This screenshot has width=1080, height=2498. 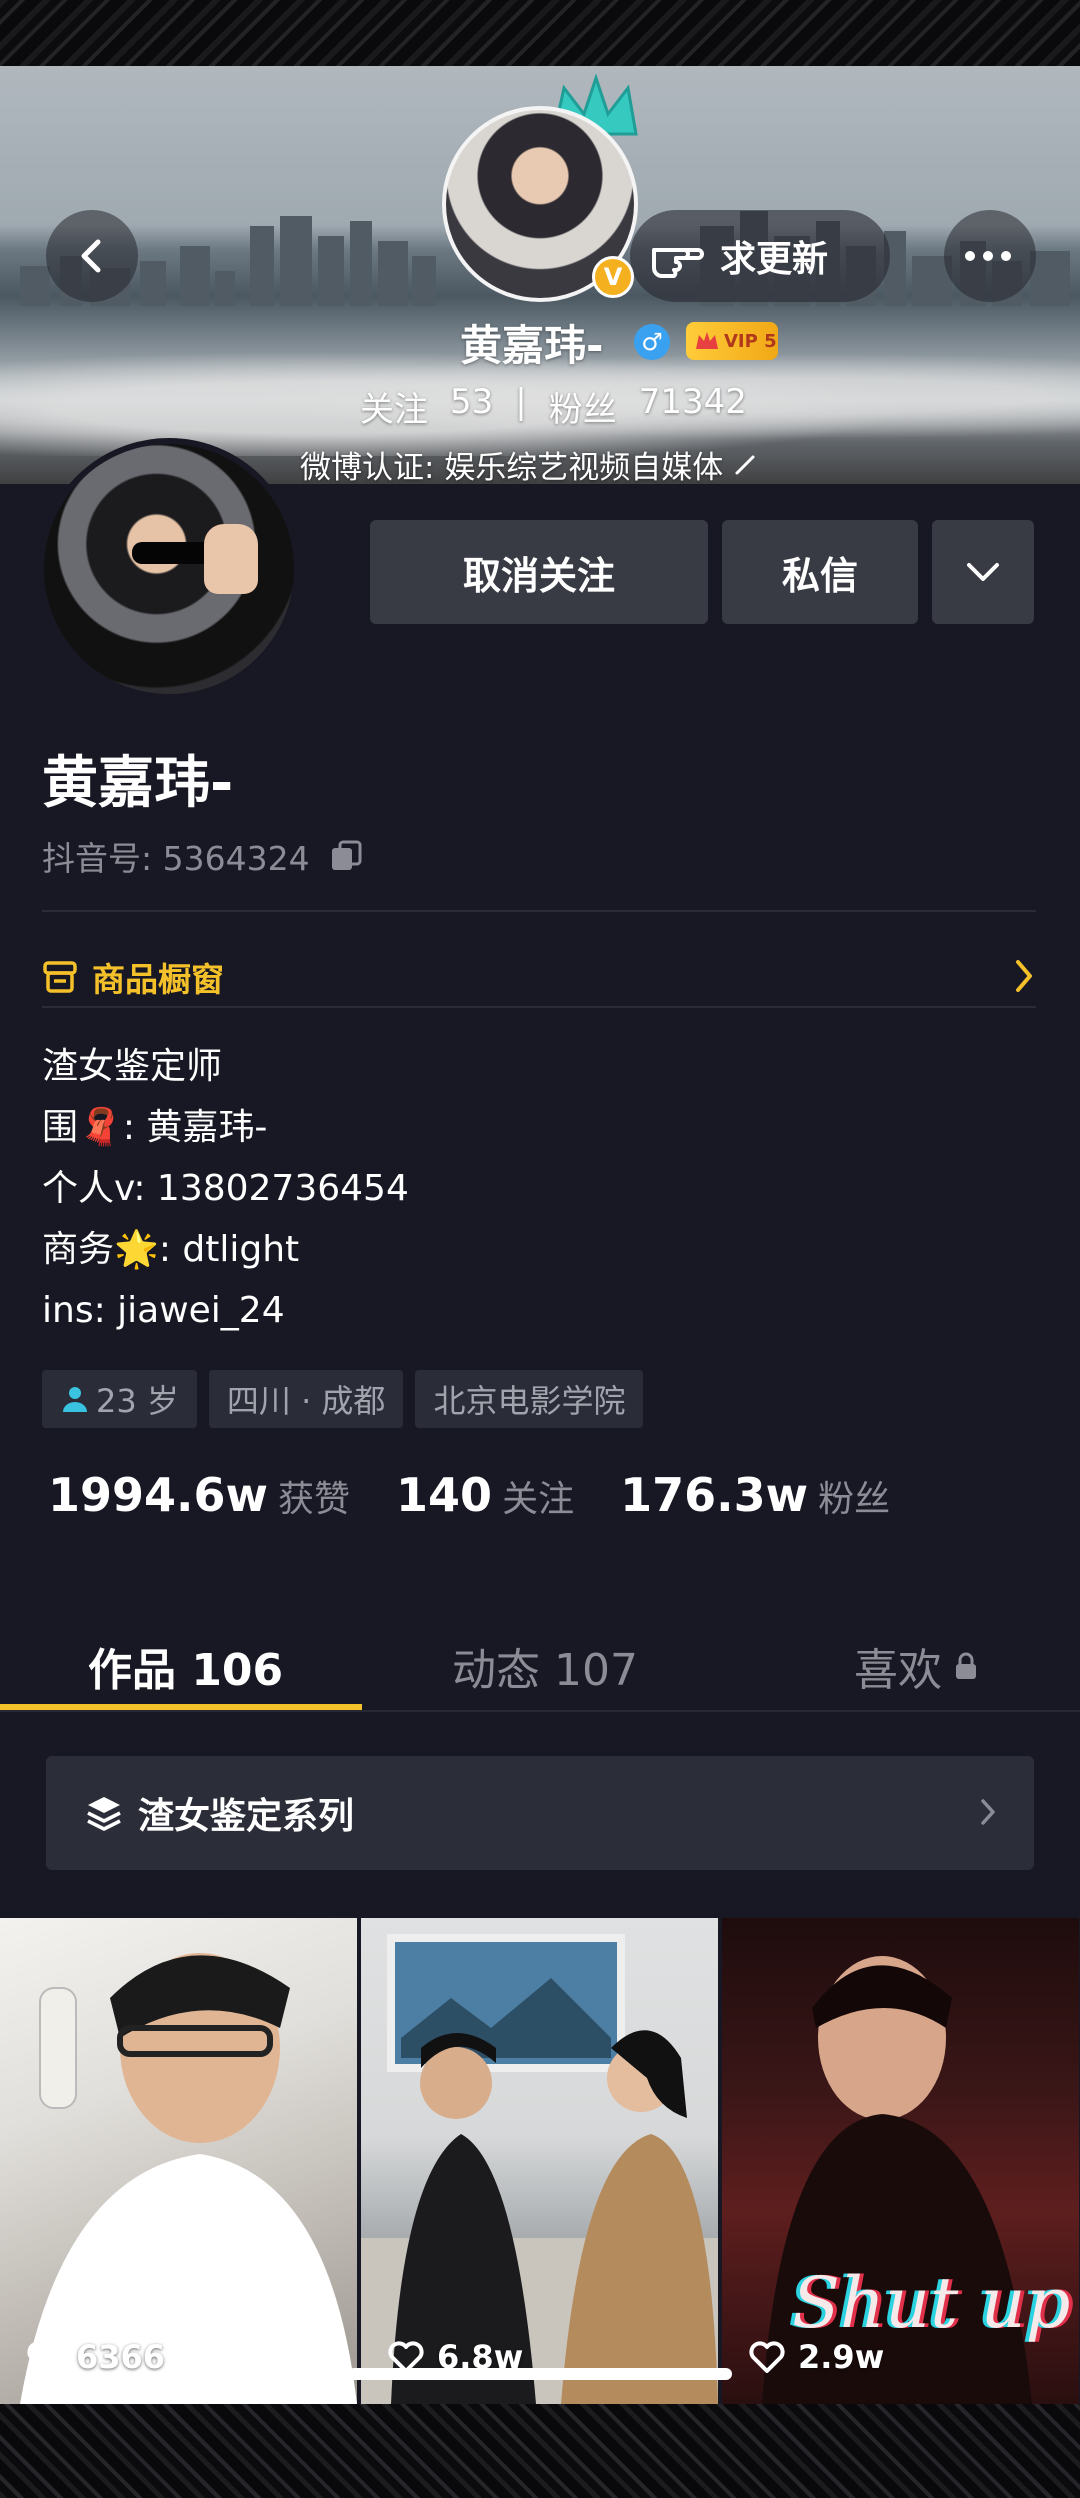 What do you see at coordinates (774, 259) in the screenshot?
I see `request-update-label: 求更新` at bounding box center [774, 259].